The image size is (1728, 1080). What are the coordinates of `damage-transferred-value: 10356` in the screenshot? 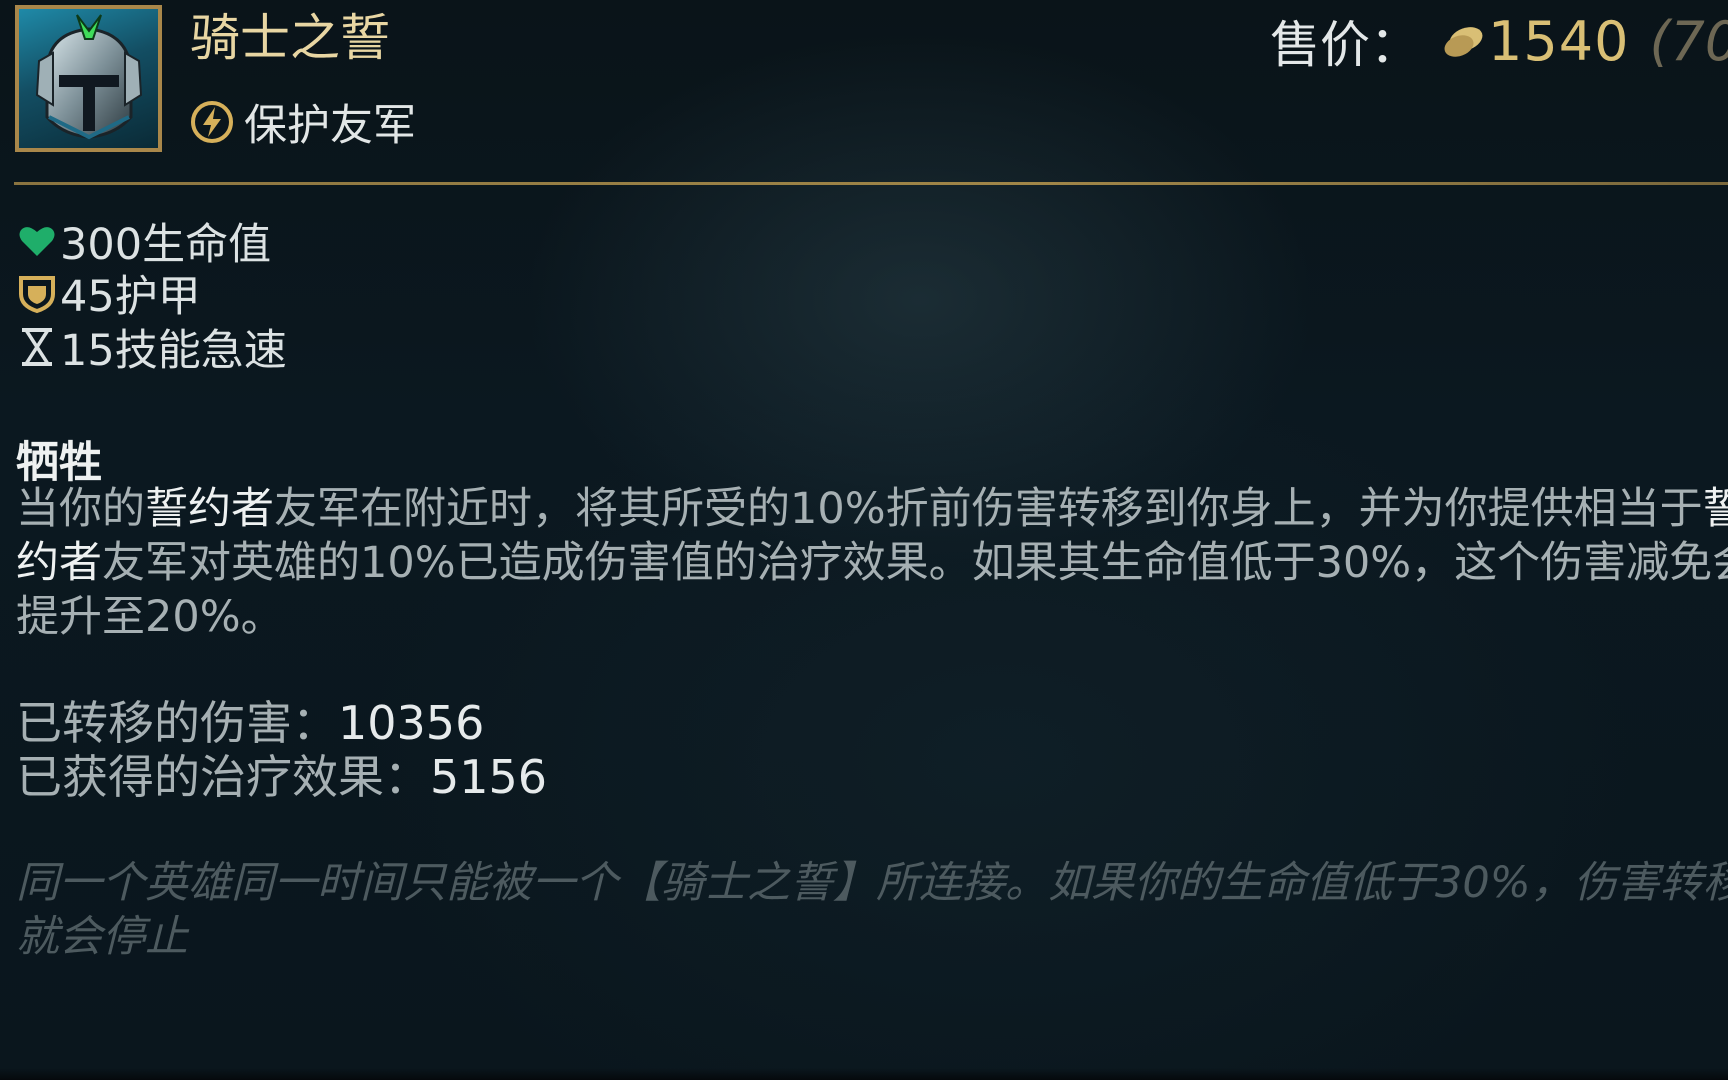 It's located at (411, 723).